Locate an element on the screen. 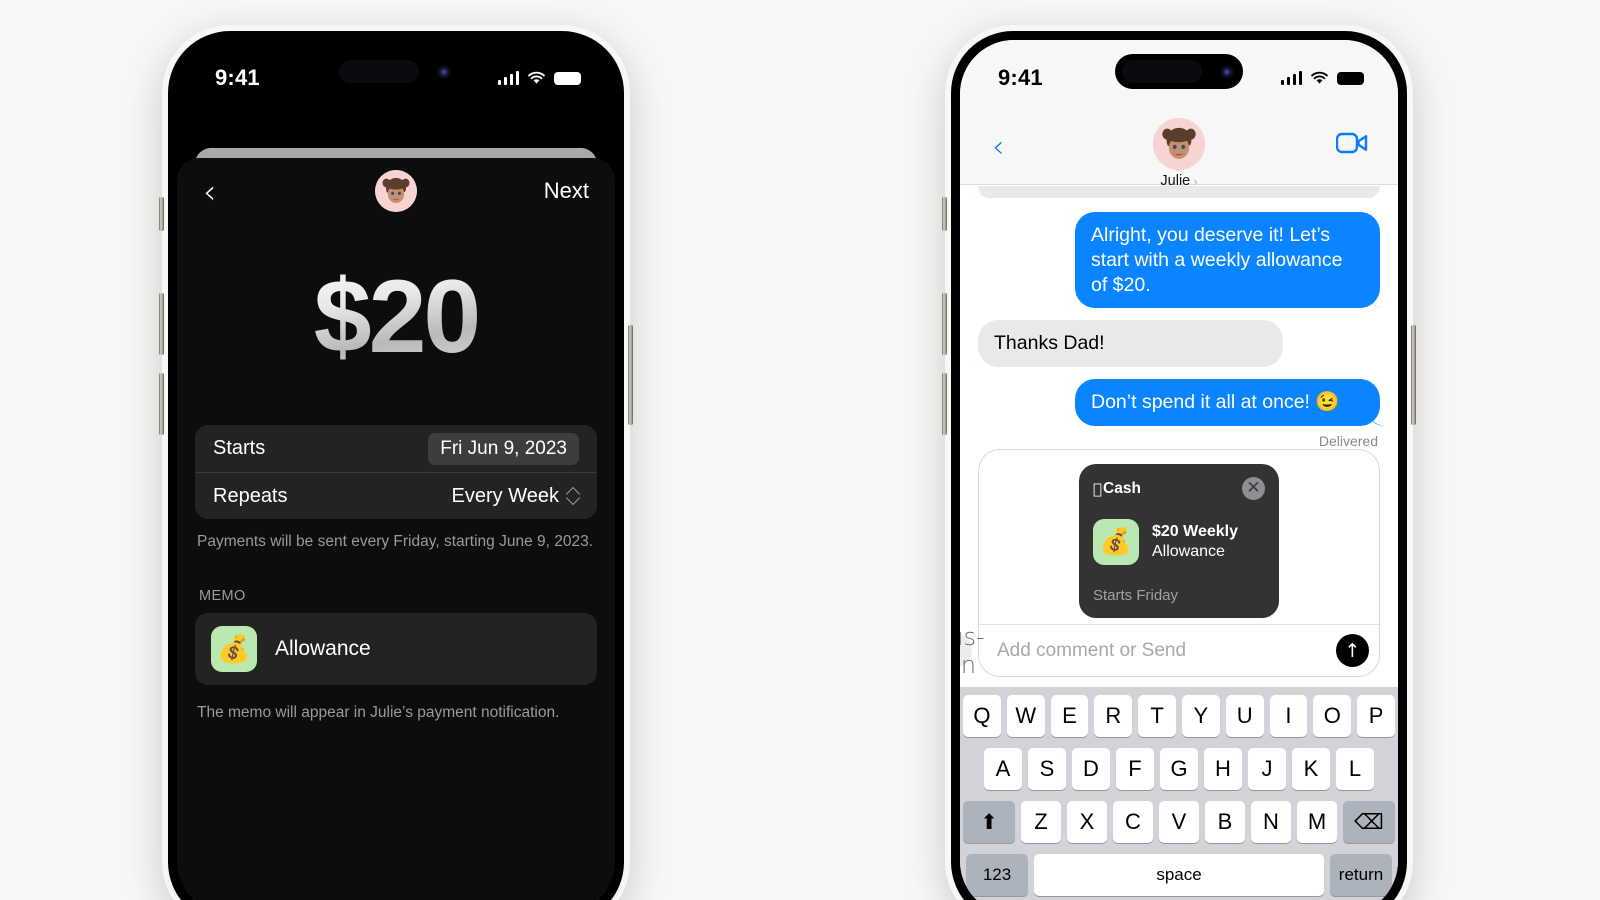  apple-cash-logo: Cash is located at coordinates (1117, 489).